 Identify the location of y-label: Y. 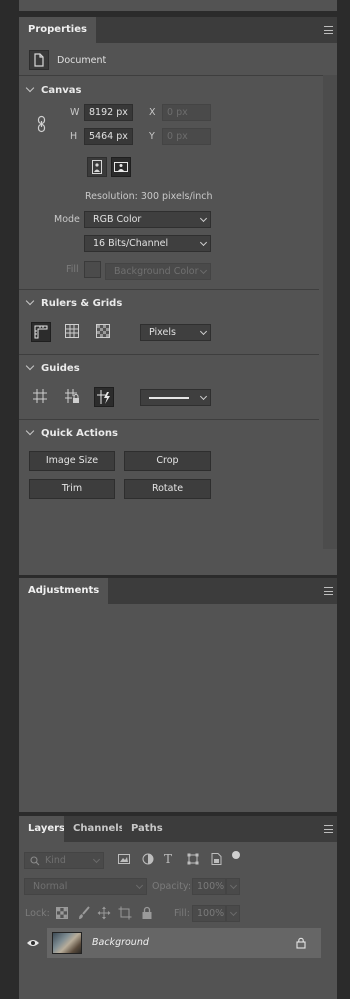
(152, 136).